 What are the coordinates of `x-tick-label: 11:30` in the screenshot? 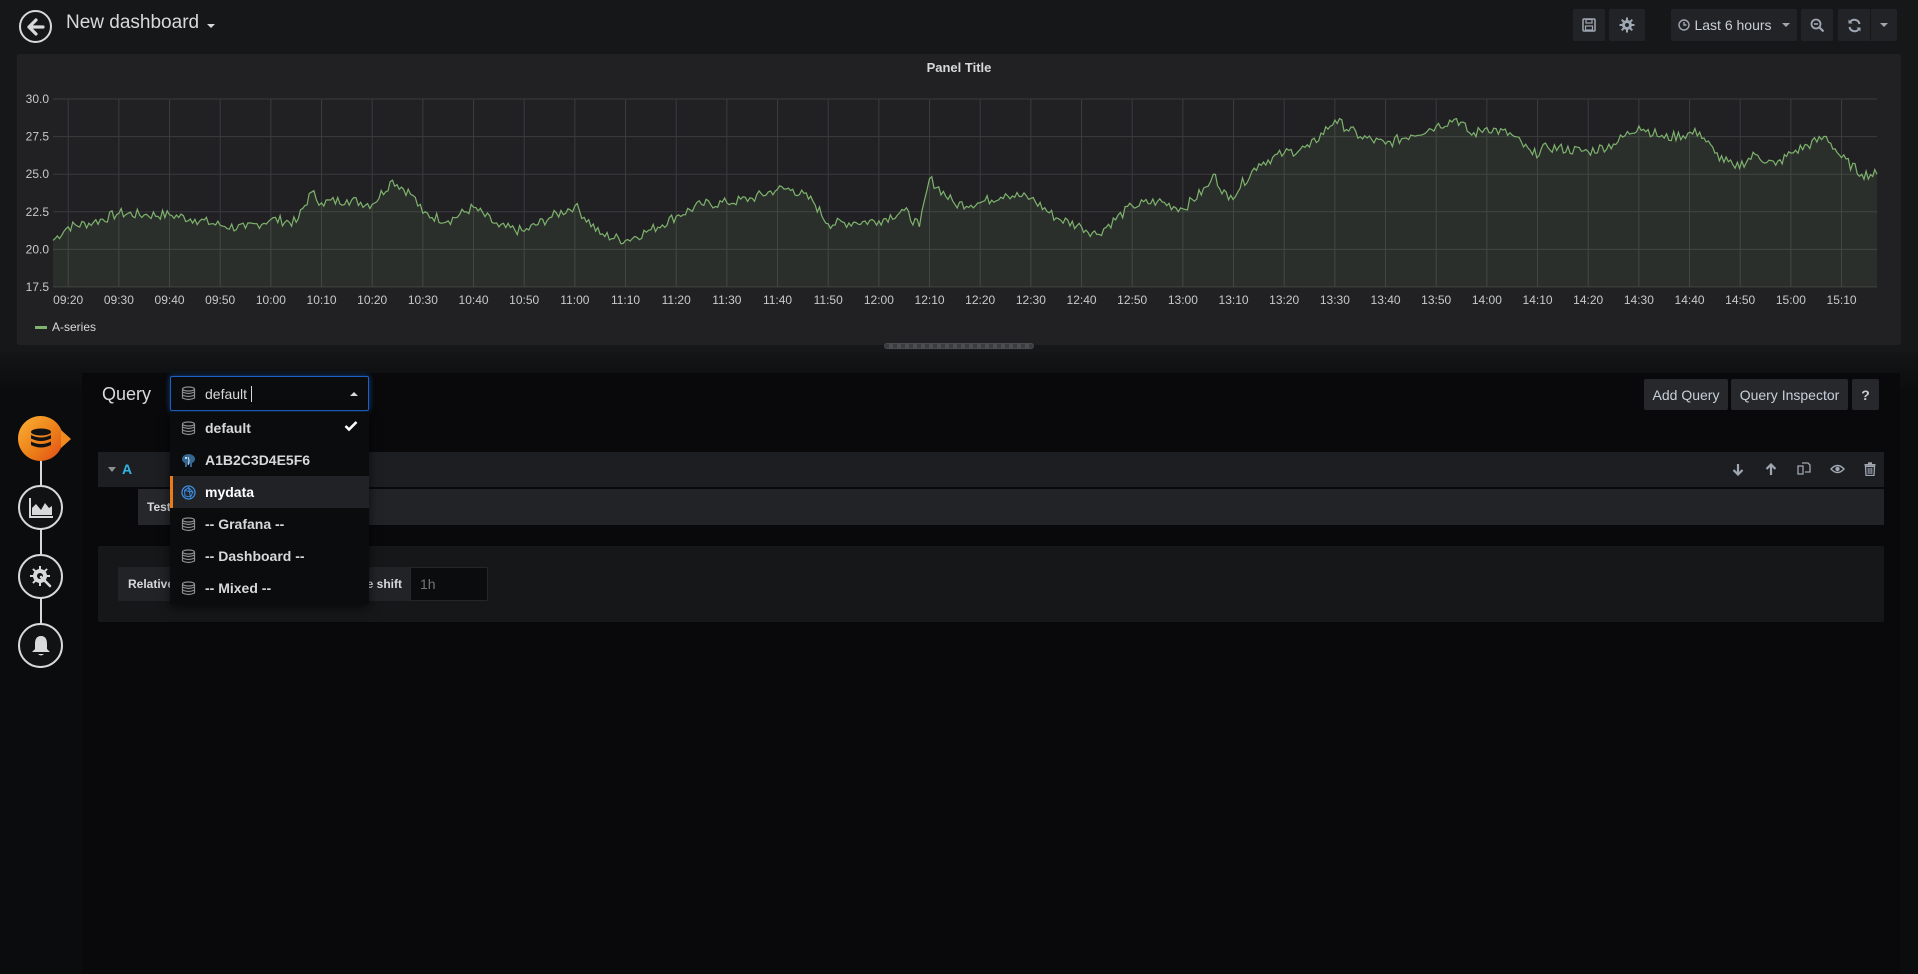 It's located at (726, 300).